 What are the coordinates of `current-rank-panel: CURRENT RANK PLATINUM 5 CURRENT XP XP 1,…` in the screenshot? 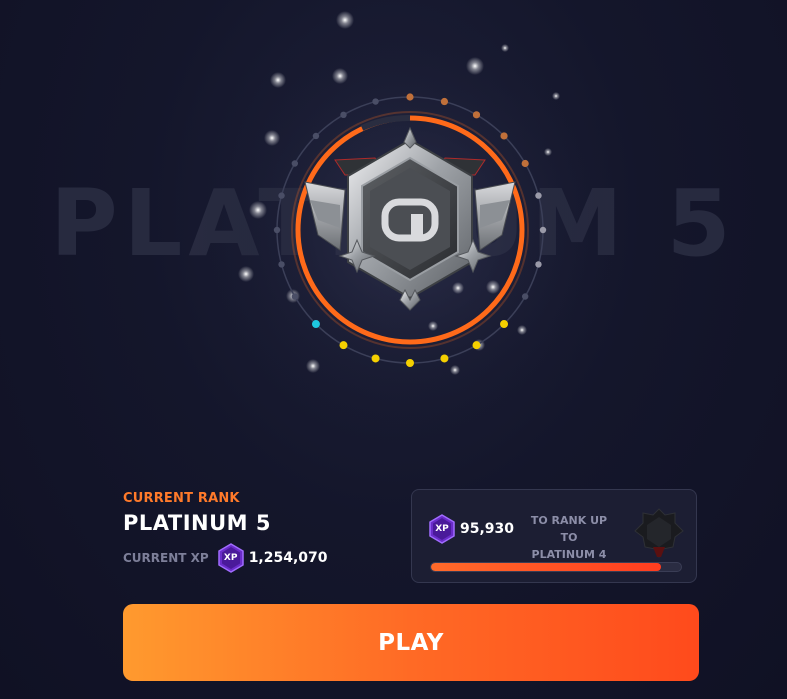 It's located at (225, 532).